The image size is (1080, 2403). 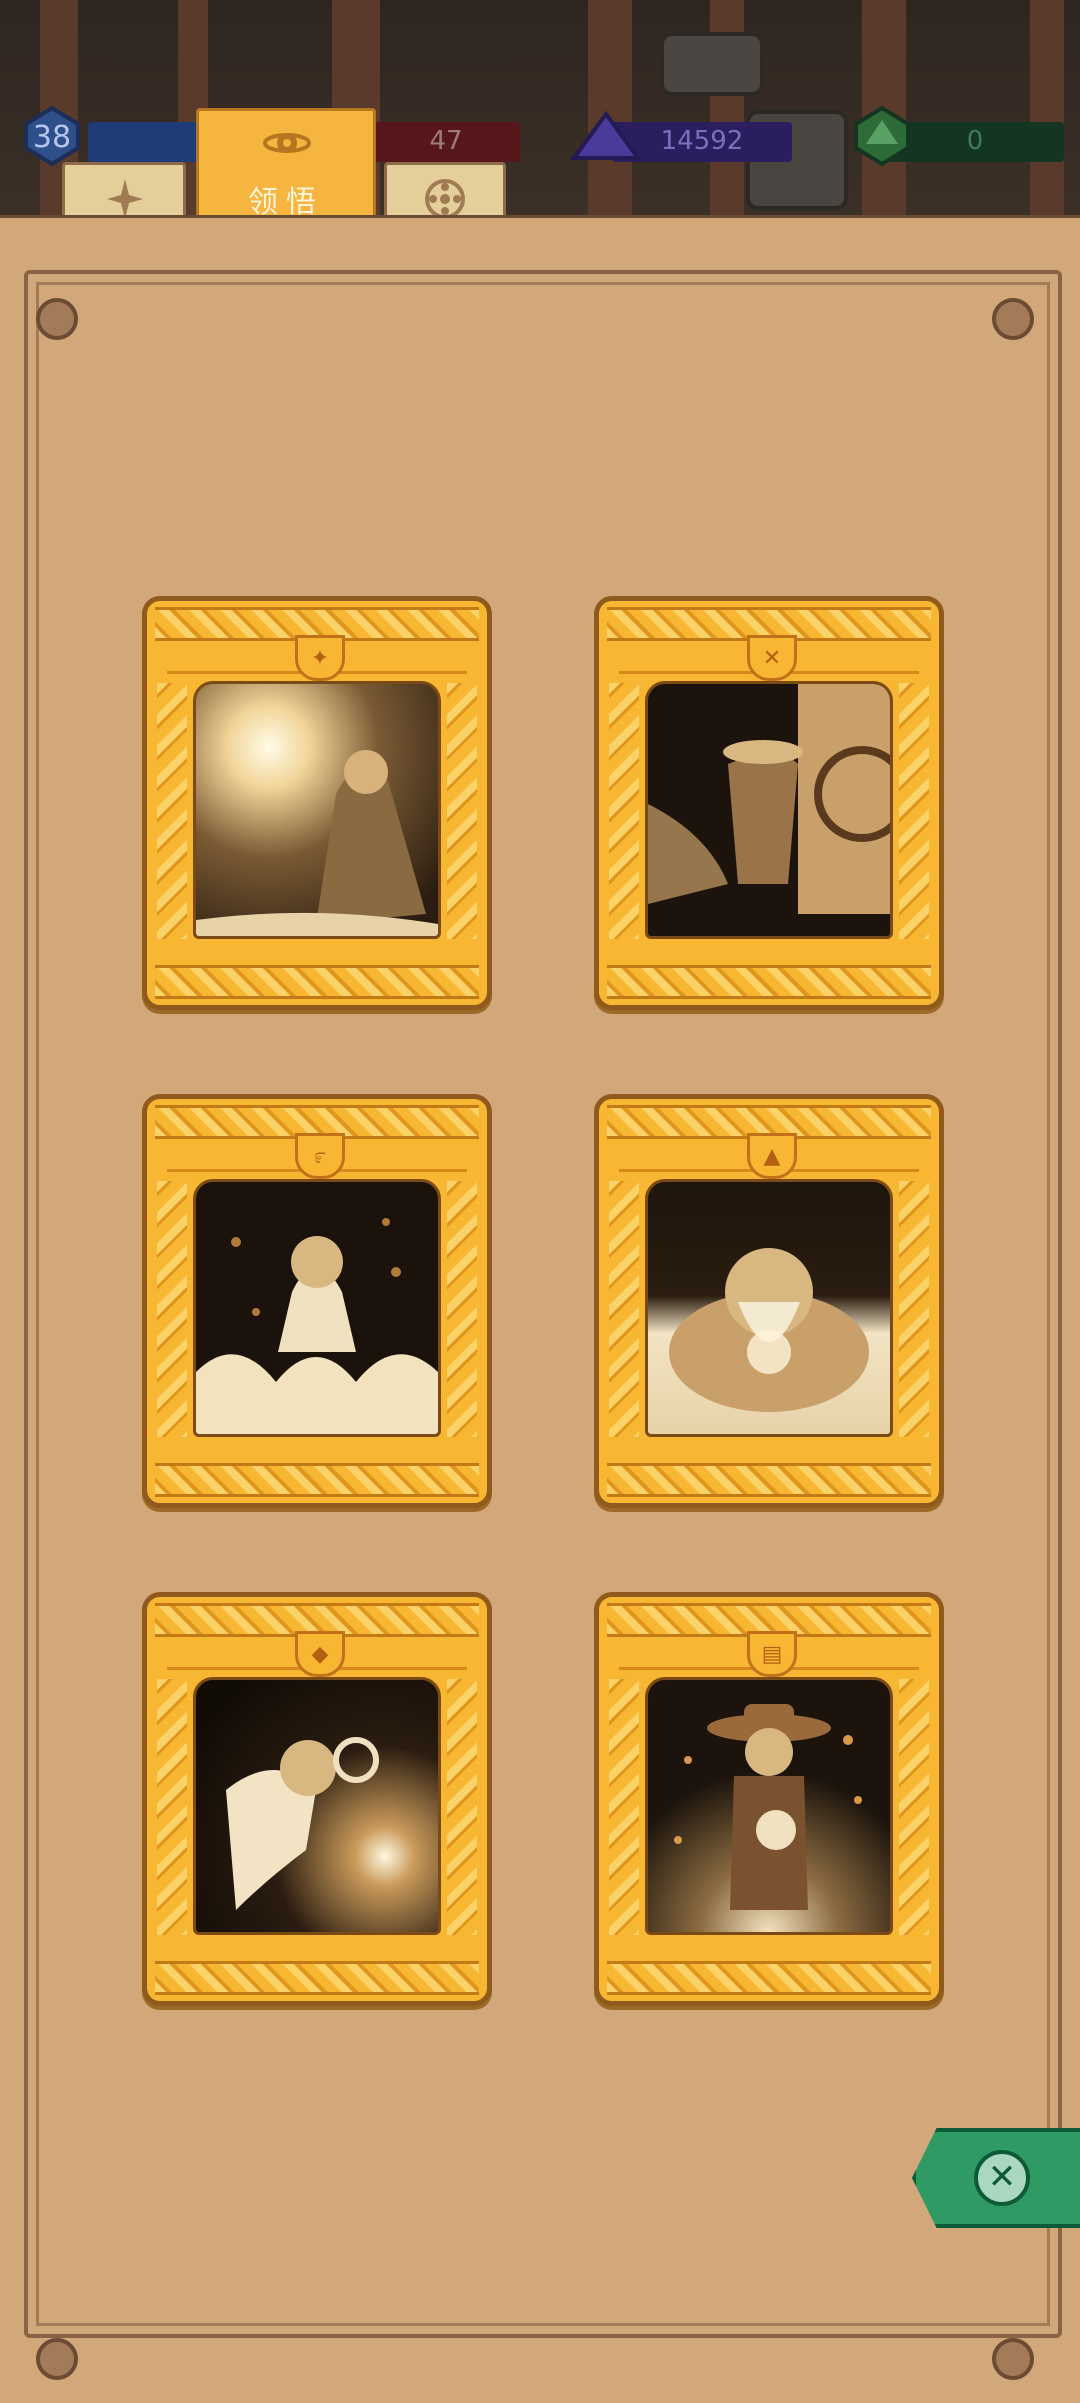 I want to click on floating-sleeper-card: ◆, so click(x=317, y=1799).